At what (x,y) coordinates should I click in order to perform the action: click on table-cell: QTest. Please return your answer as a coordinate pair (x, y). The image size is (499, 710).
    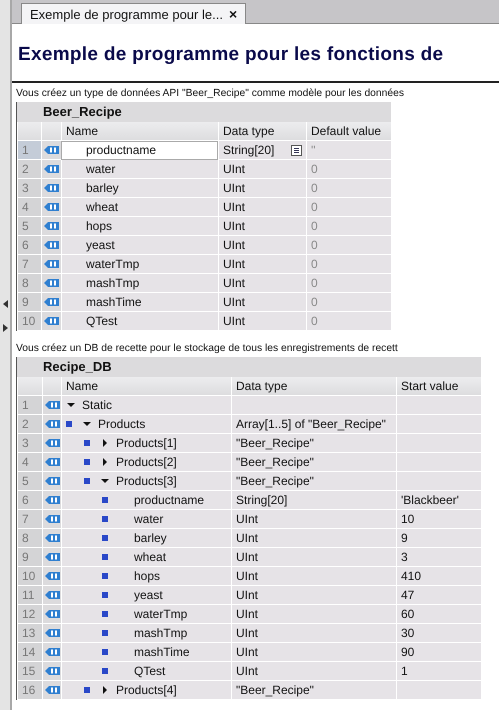
    Looking at the image, I should click on (139, 321).